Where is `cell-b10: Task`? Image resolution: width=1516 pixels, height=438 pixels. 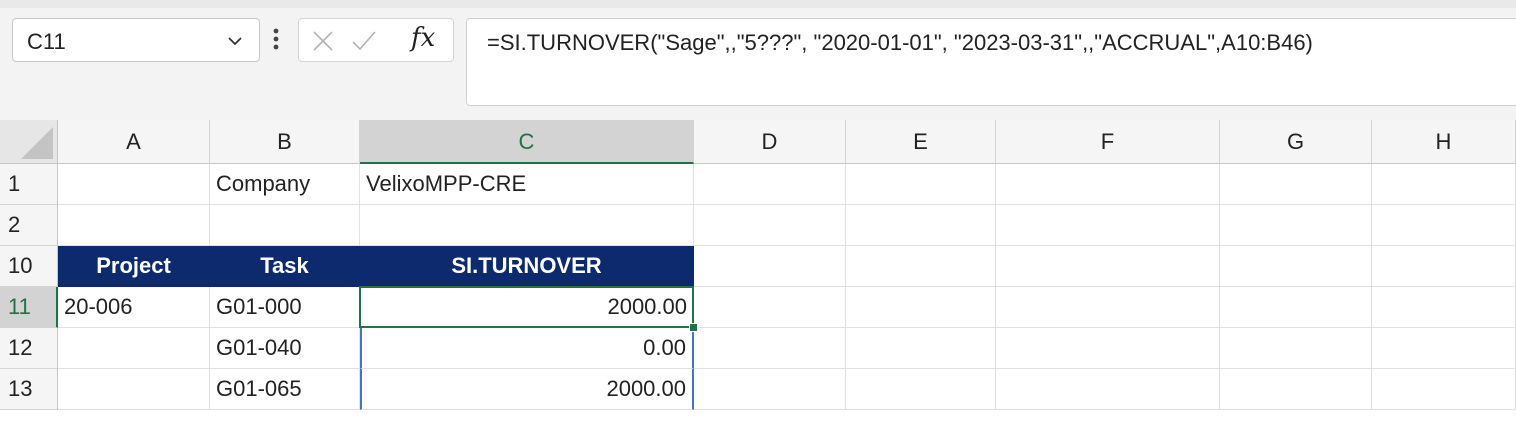
cell-b10: Task is located at coordinates (285, 266).